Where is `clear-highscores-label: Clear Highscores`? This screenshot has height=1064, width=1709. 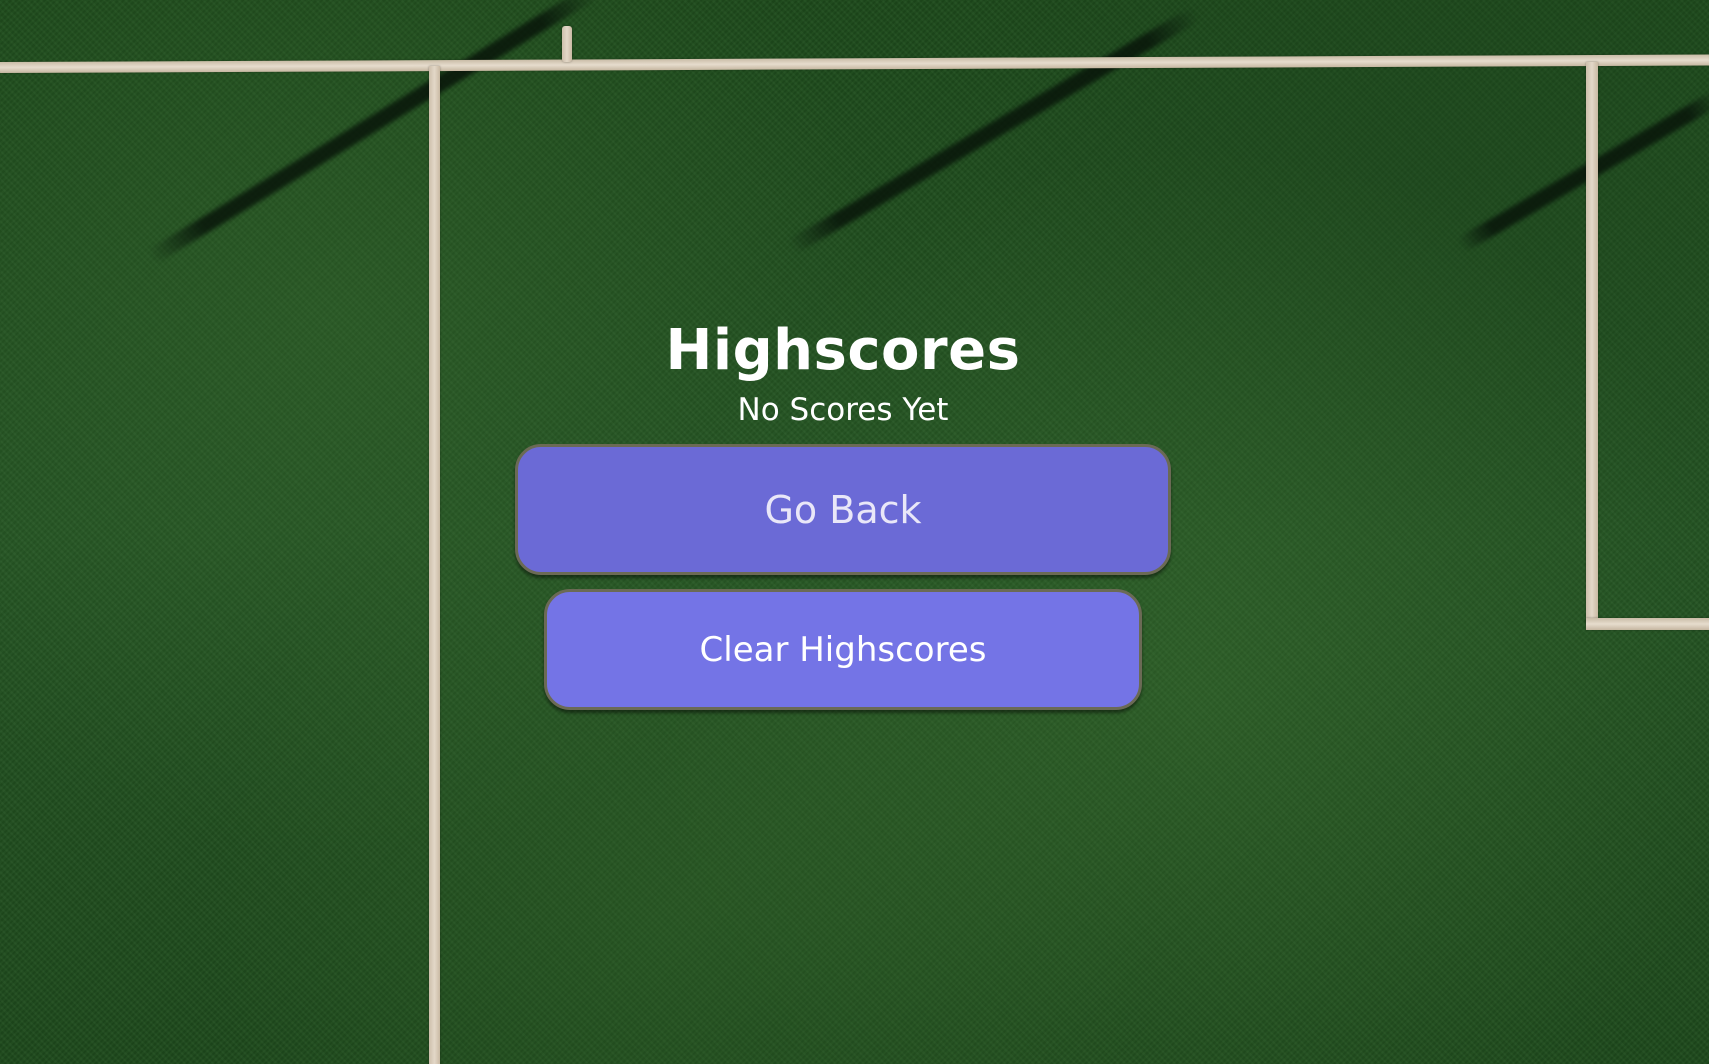 clear-highscores-label: Clear Highscores is located at coordinates (843, 649).